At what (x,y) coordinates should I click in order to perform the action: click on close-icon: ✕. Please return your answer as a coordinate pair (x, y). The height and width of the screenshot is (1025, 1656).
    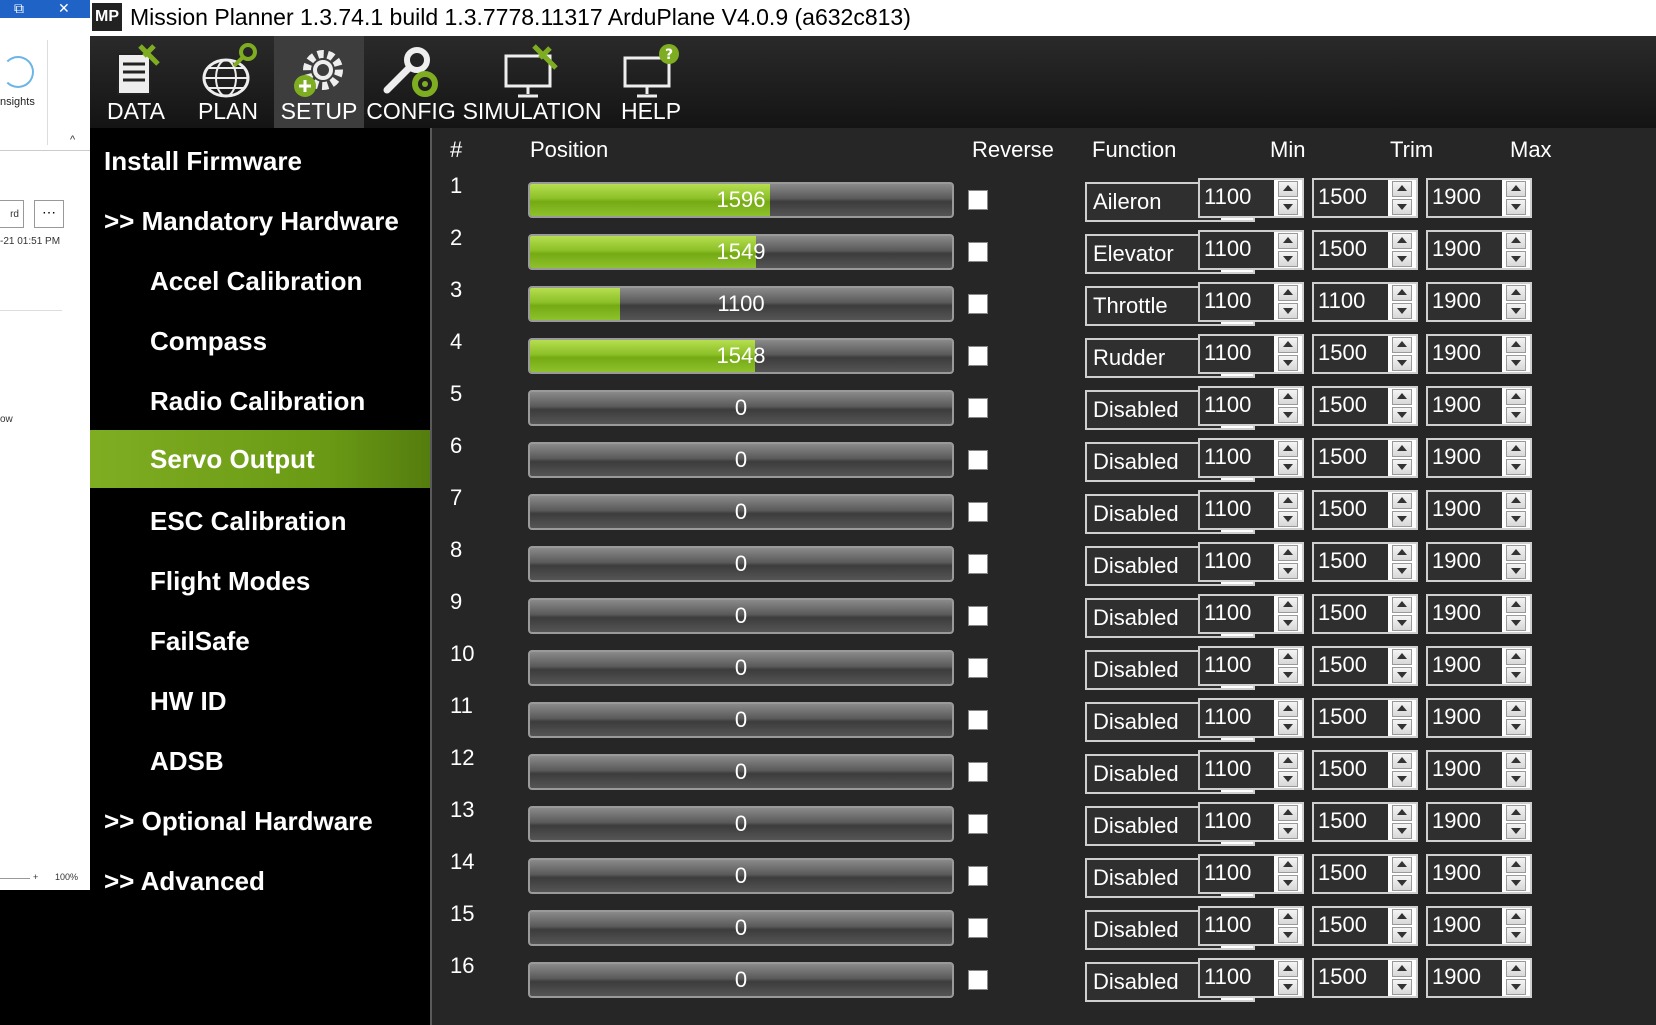
    Looking at the image, I should click on (64, 8).